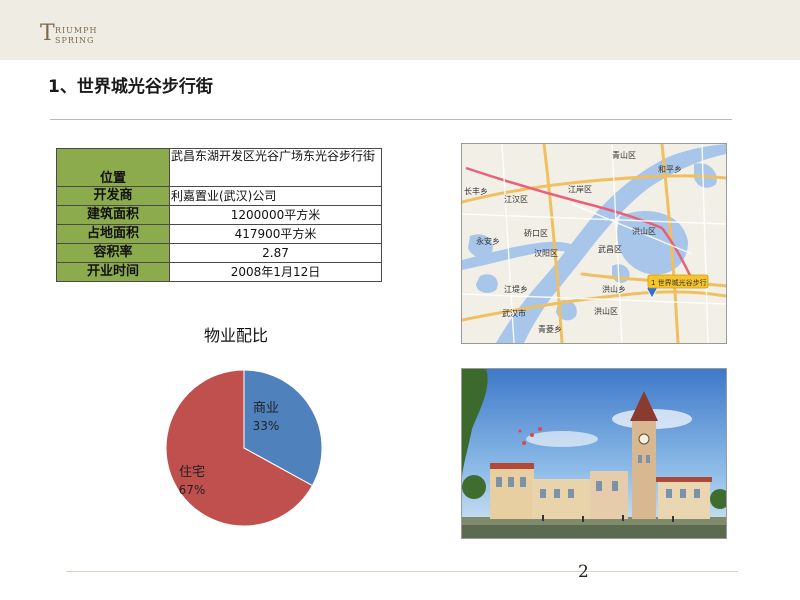  What do you see at coordinates (113, 253) in the screenshot?
I see `plot-ratio-label: 容积率` at bounding box center [113, 253].